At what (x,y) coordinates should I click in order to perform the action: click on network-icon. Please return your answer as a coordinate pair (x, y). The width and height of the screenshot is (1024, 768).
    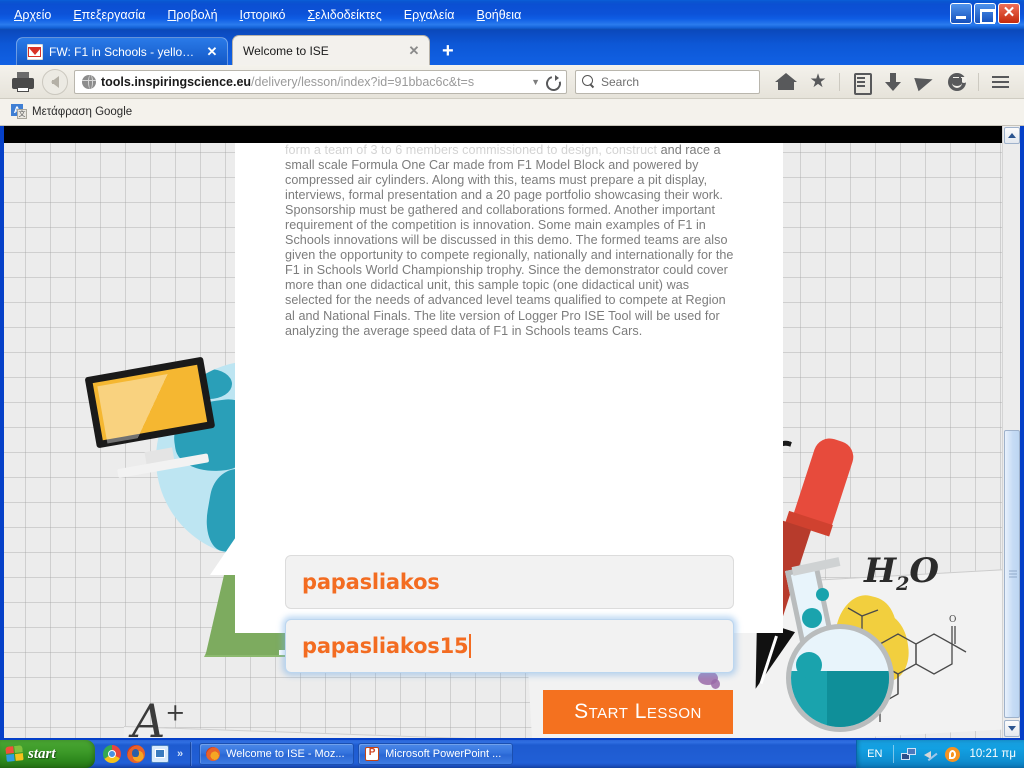
    Looking at the image, I should click on (909, 754).